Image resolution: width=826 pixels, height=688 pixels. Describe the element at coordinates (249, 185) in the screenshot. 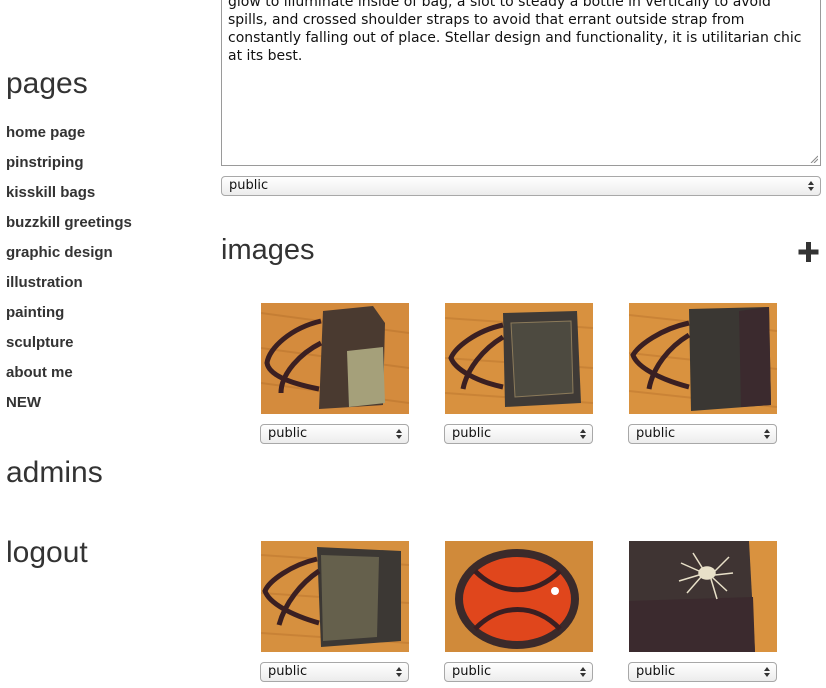

I see `description-visibility-value: public` at that location.